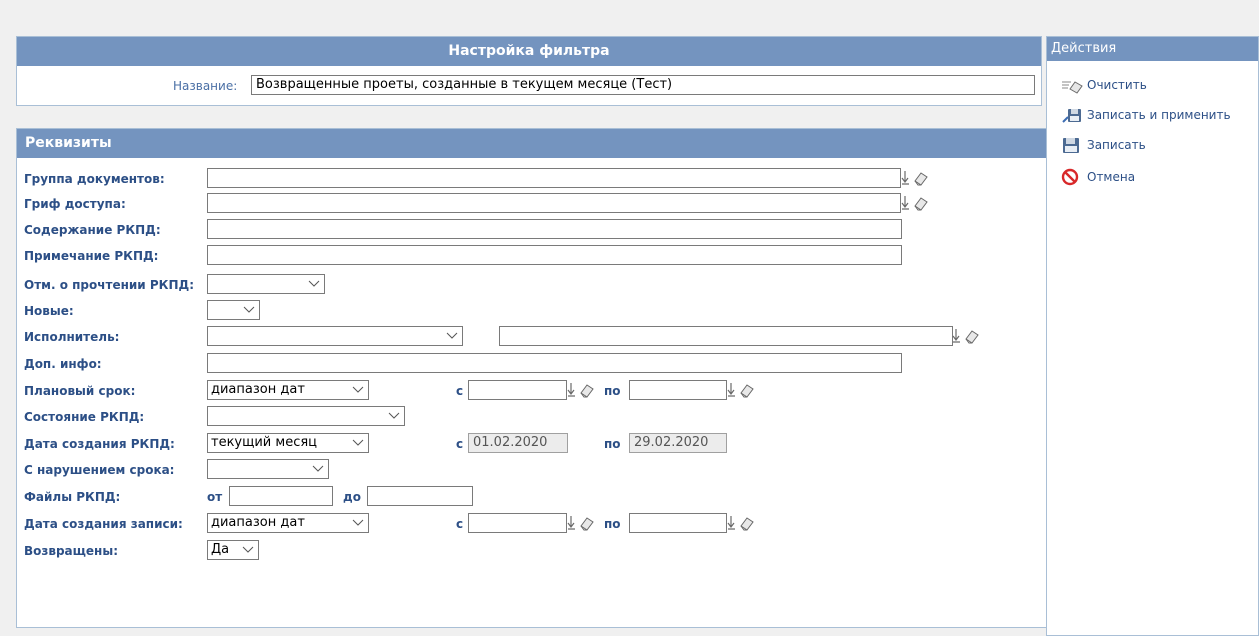  Describe the element at coordinates (266, 284) in the screenshot. I see `read-mark-select` at that location.